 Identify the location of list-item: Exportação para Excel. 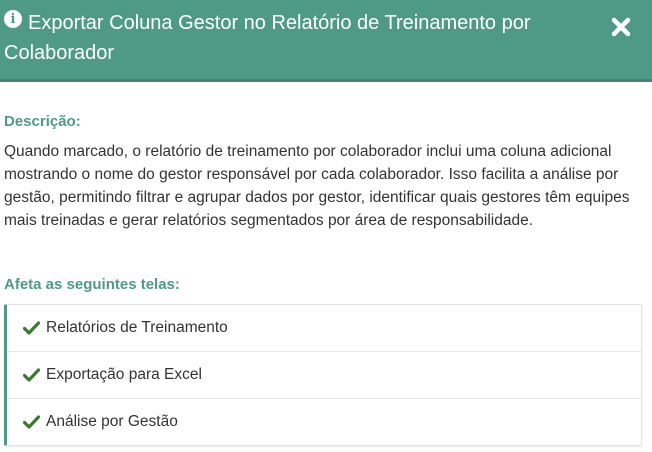
(324, 375).